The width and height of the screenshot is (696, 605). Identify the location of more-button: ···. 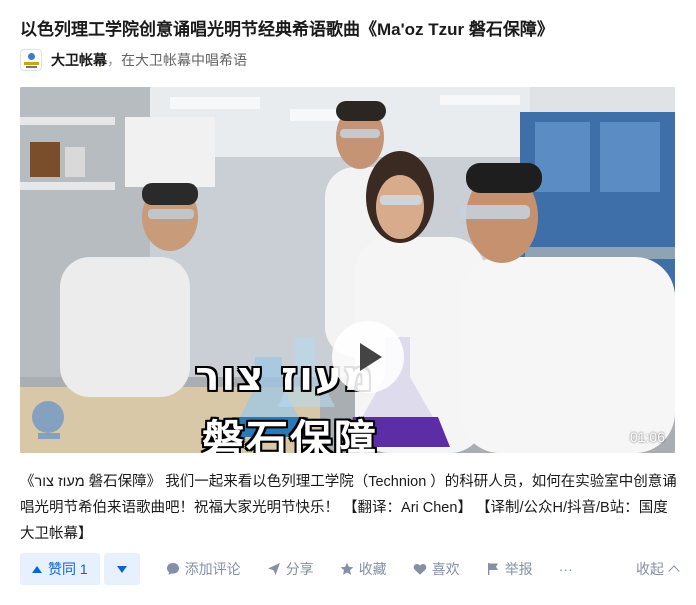
(566, 569).